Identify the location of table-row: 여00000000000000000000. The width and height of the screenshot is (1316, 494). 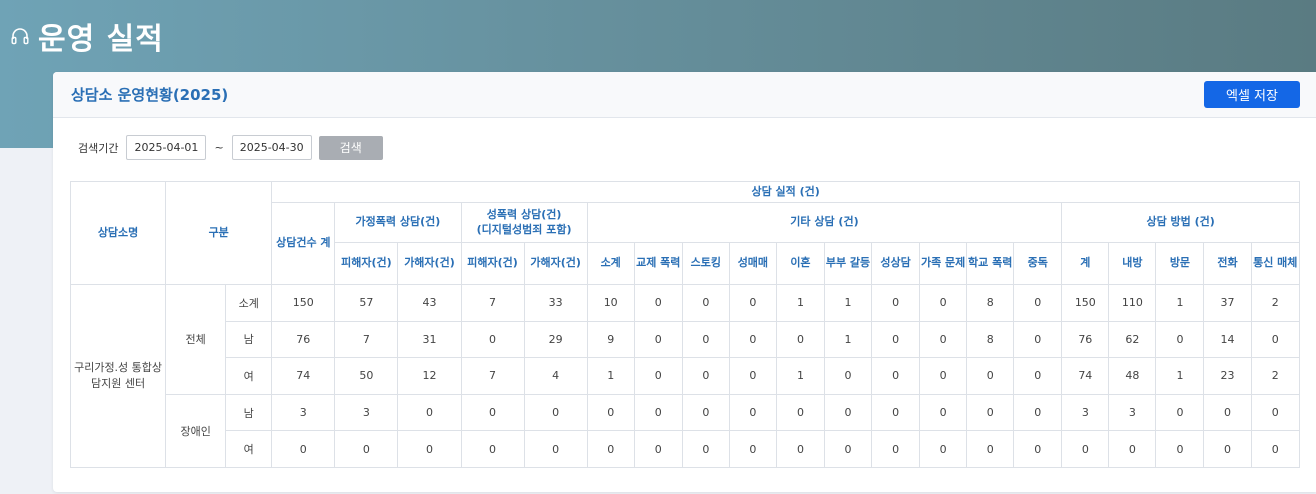
(686, 449).